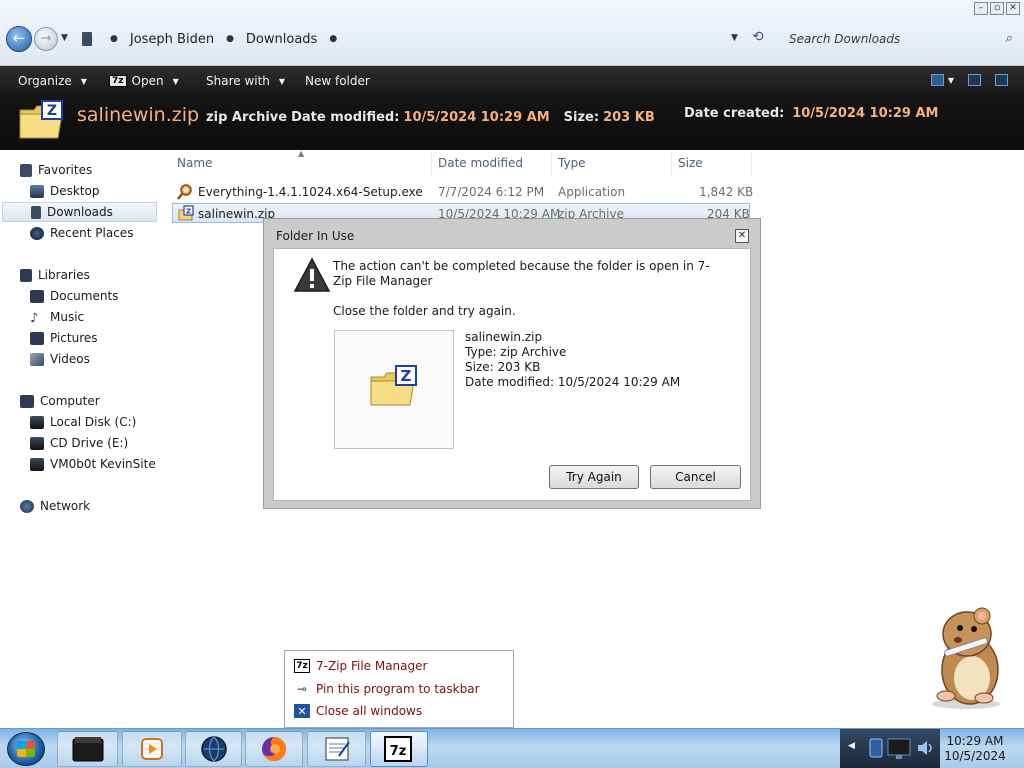 The height and width of the screenshot is (768, 1024). Describe the element at coordinates (147, 81) in the screenshot. I see `open-label: Open` at that location.